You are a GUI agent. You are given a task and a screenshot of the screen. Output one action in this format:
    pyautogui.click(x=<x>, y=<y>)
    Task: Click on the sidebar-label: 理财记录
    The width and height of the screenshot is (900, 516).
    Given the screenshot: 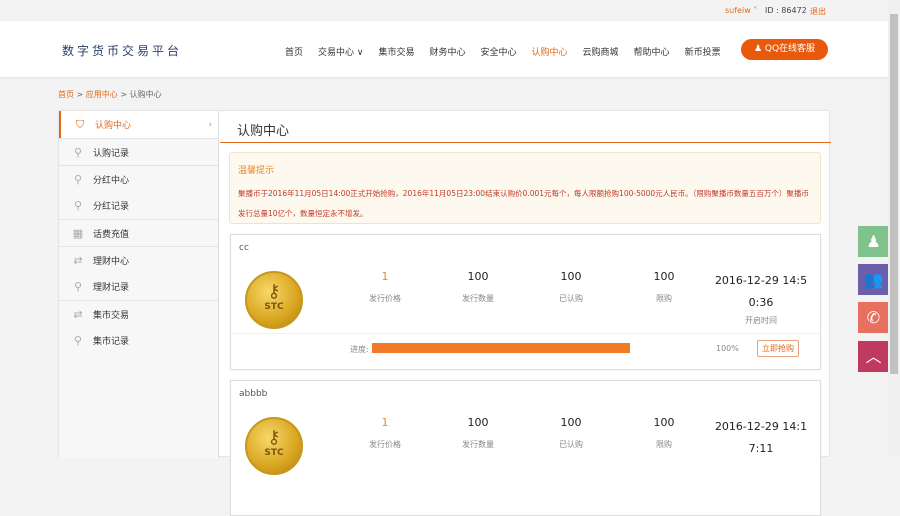 What is the action you would take?
    pyautogui.click(x=111, y=288)
    